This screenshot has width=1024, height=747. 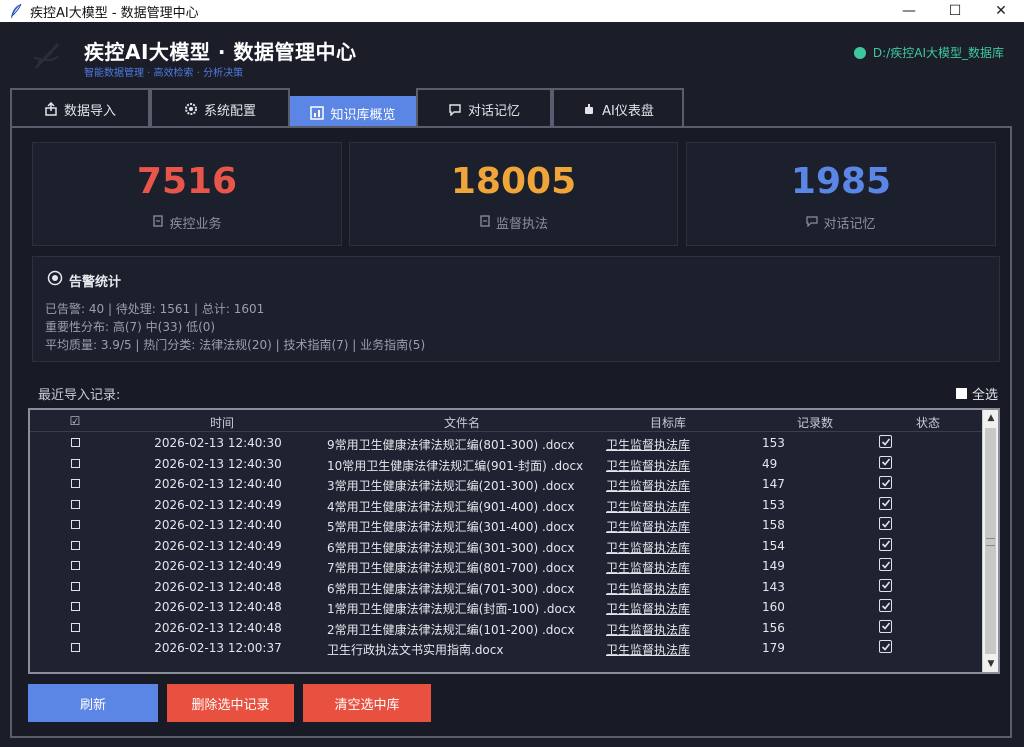 What do you see at coordinates (773, 648) in the screenshot?
I see `row-count: 179` at bounding box center [773, 648].